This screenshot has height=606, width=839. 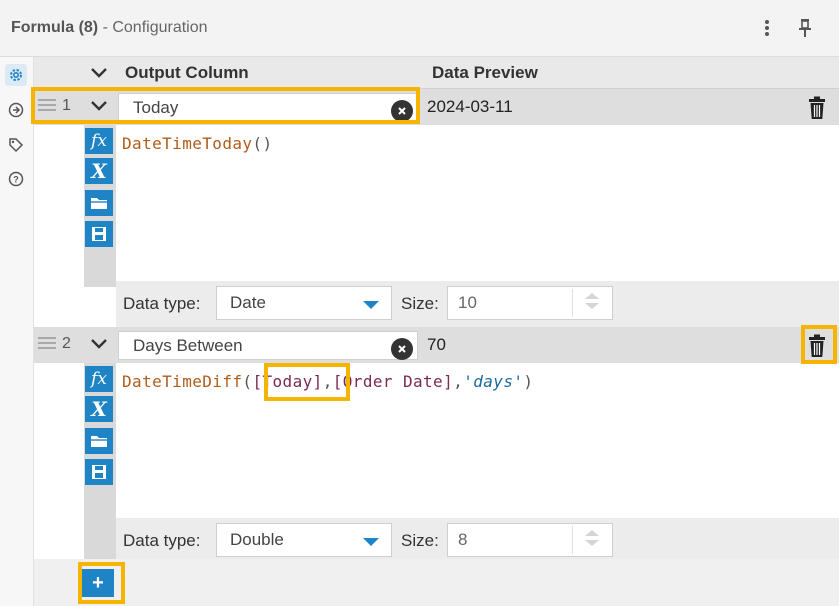 I want to click on data-preview-value: 2024-03-11, so click(x=470, y=106).